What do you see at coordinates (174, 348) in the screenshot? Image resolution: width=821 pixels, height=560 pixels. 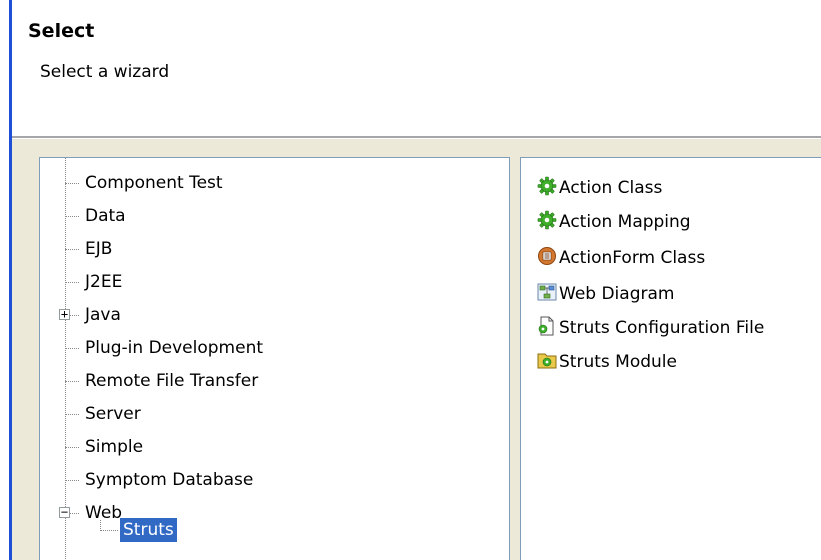 I see `tree-item-label: Plug-in Development` at bounding box center [174, 348].